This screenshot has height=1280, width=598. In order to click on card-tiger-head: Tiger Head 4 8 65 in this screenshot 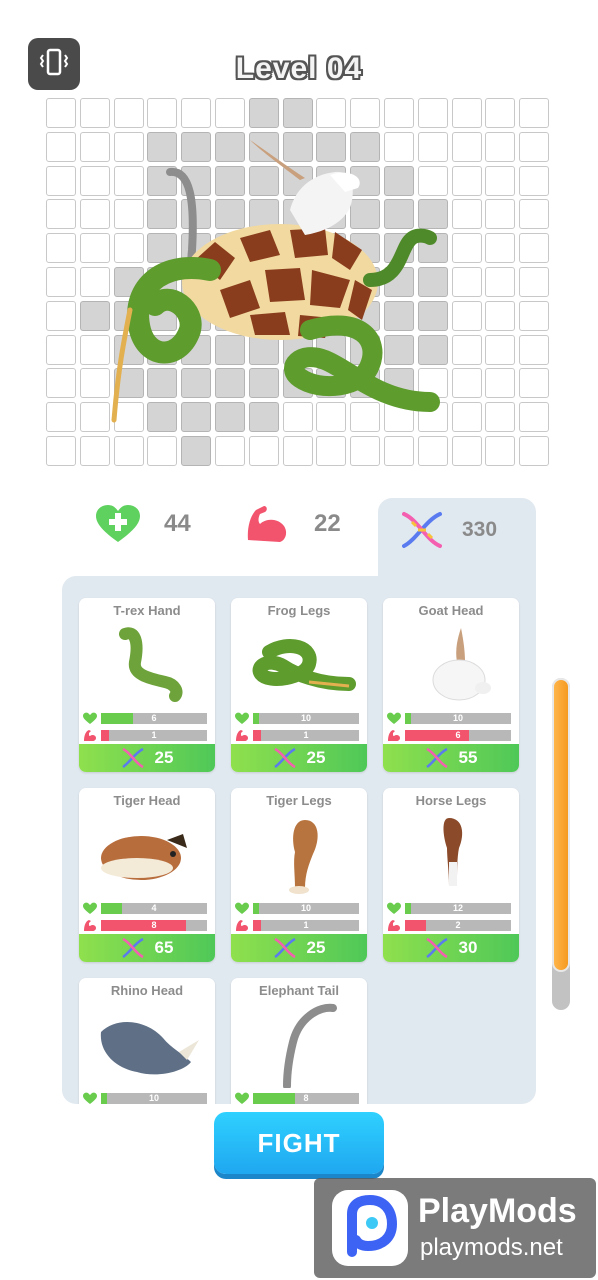, I will do `click(147, 875)`.